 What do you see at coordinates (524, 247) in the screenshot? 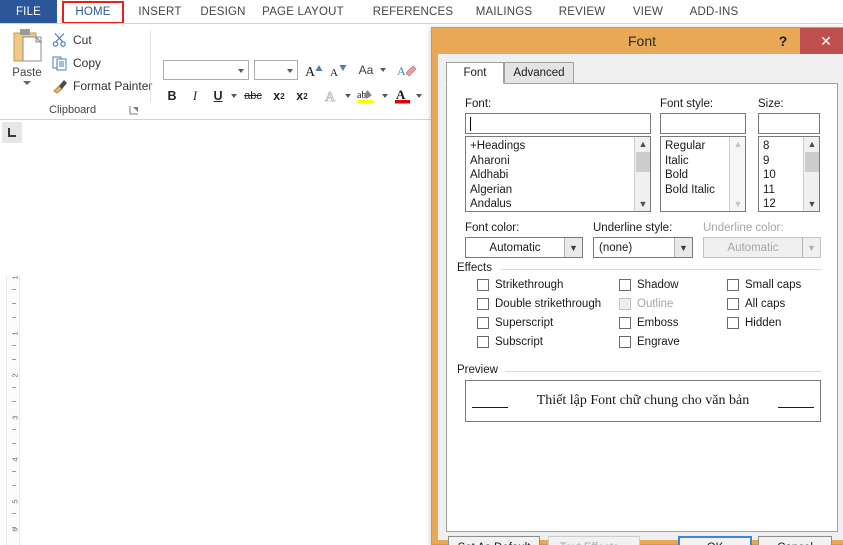
I see `font-color-dropdown: Automatic ▼` at bounding box center [524, 247].